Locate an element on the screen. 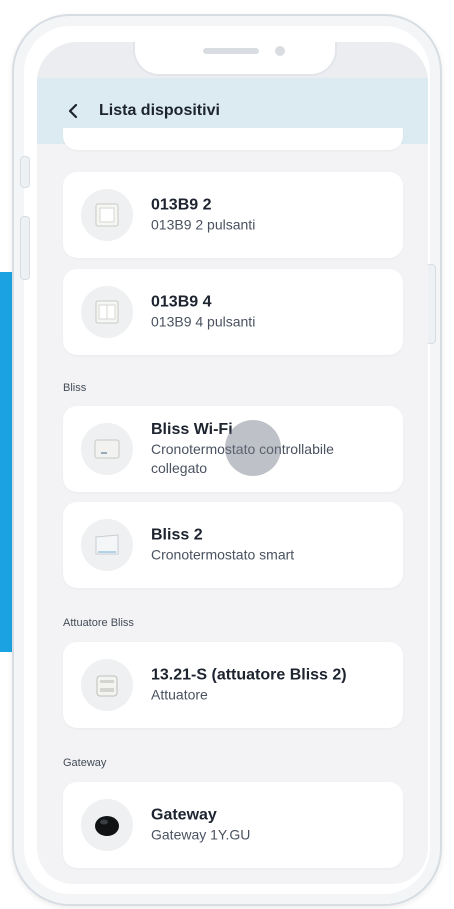  device-name: 013B9 4 is located at coordinates (181, 302).